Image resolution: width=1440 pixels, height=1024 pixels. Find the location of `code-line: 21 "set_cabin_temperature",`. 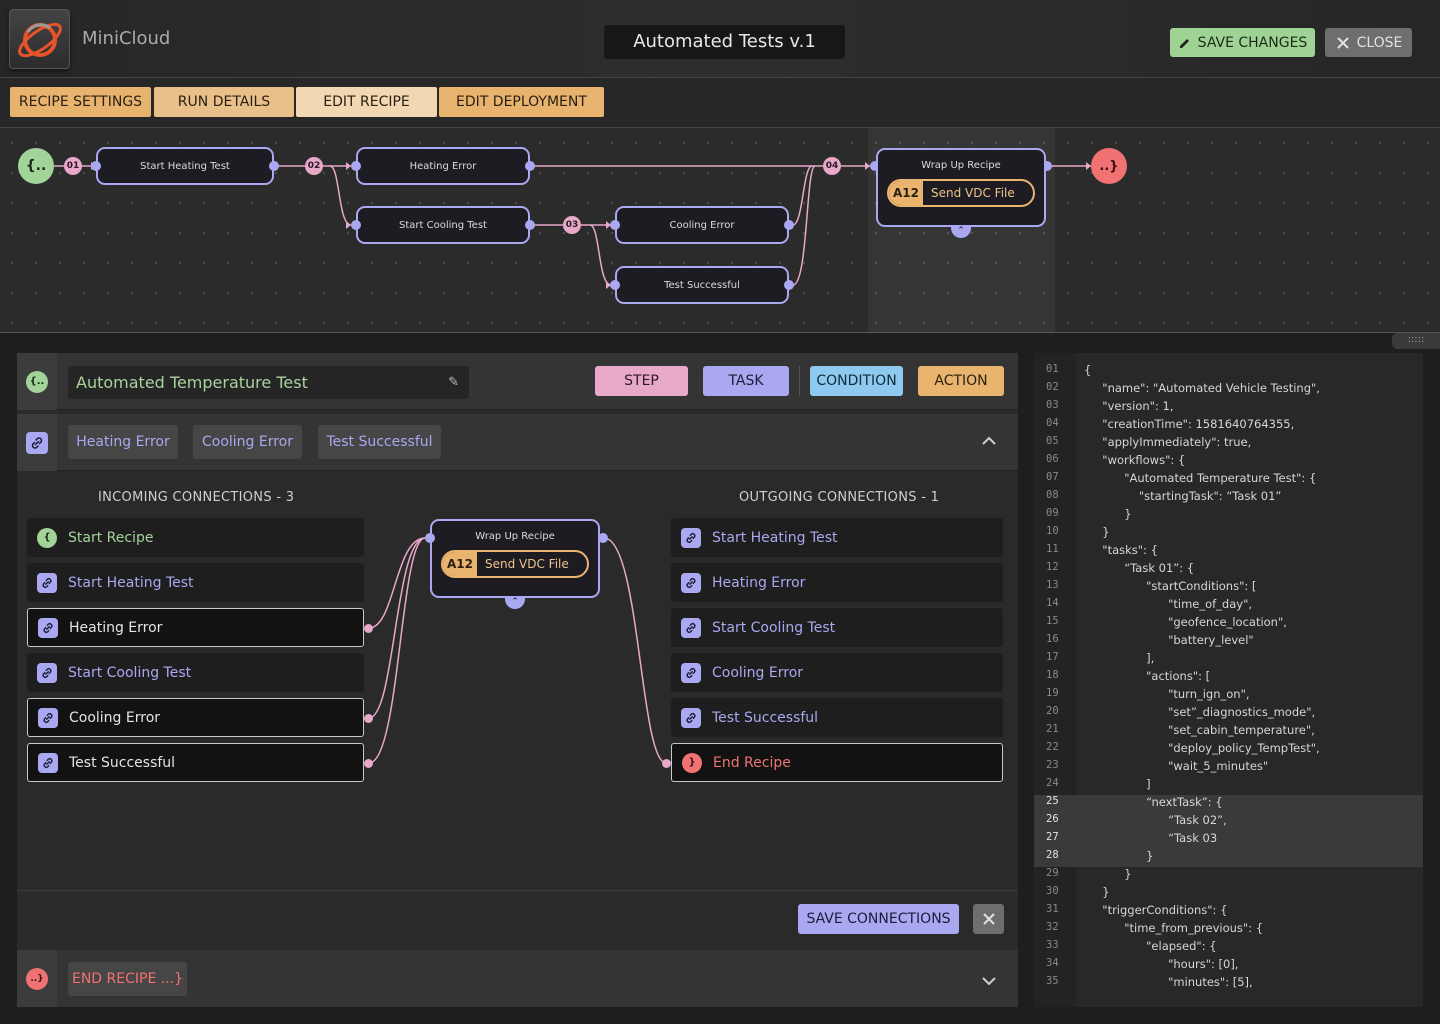

code-line: 21 "set_cabin_temperature", is located at coordinates (1228, 732).